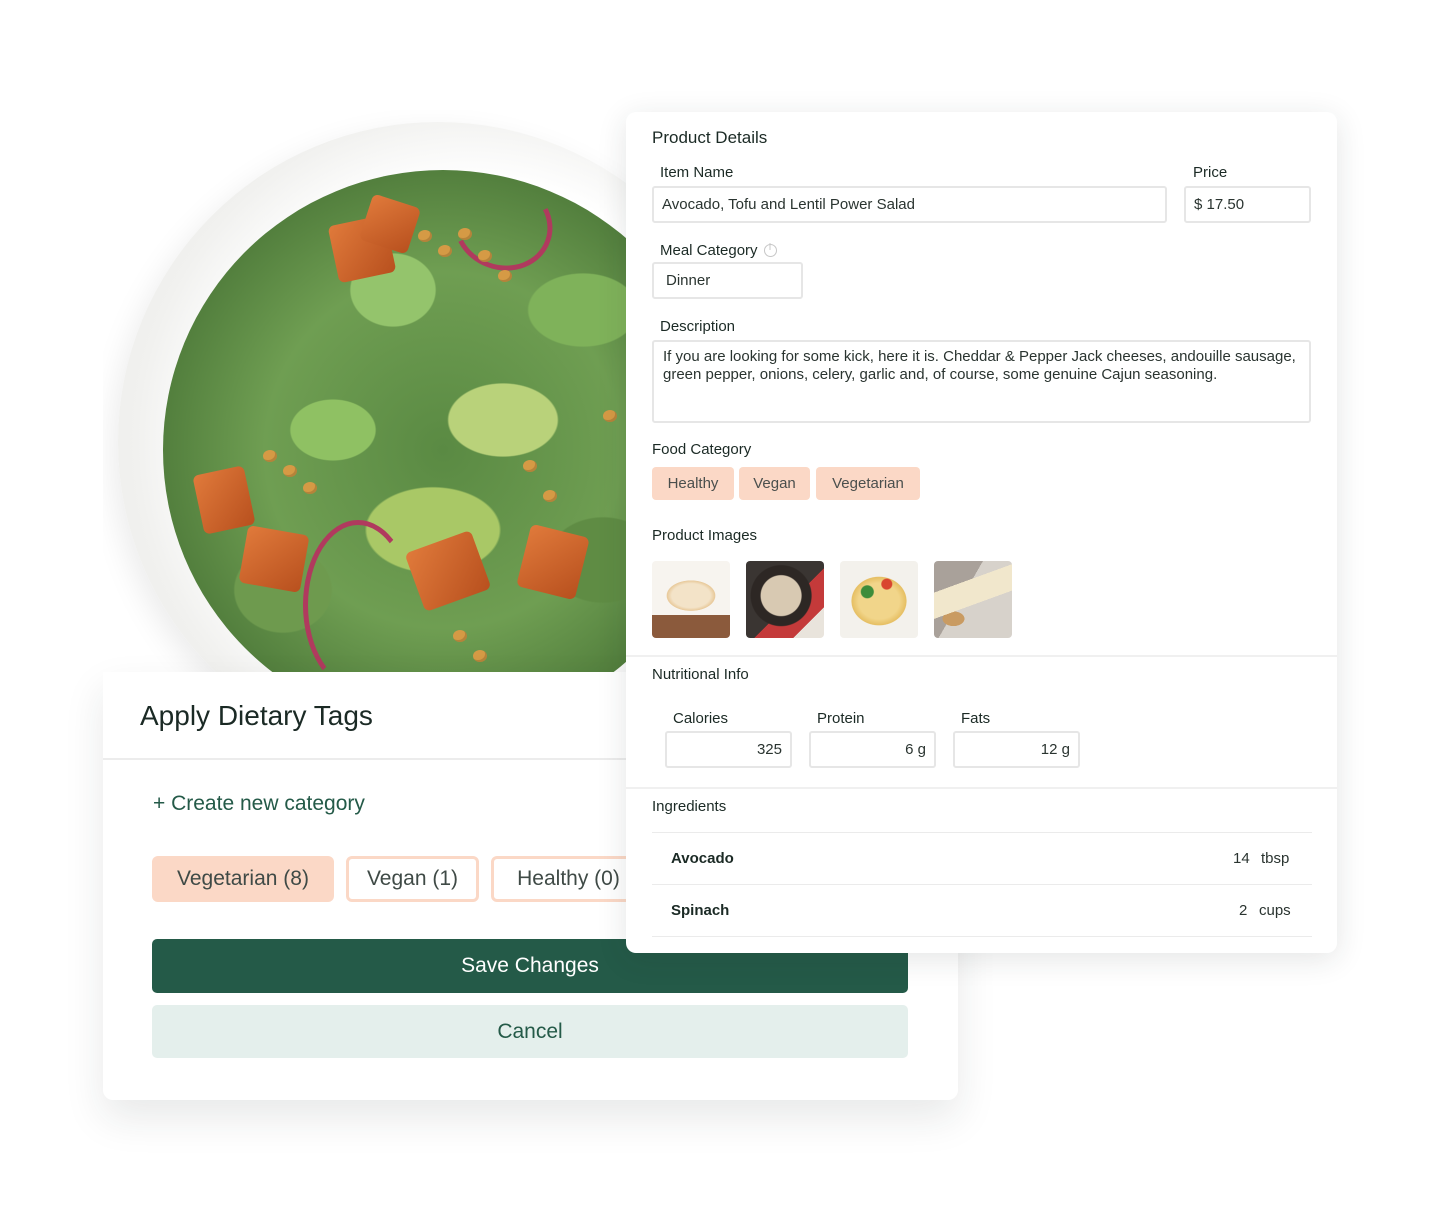  I want to click on food-chip-healthy: Healthy, so click(693, 483).